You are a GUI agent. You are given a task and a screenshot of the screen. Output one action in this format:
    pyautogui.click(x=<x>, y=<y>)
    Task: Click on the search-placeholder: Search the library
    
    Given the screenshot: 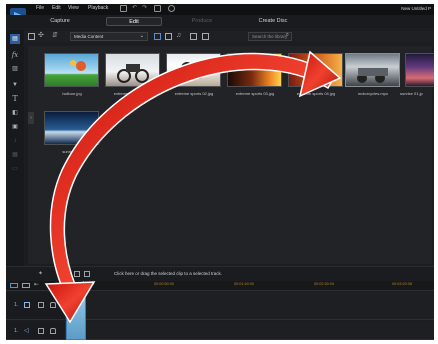 What is the action you would take?
    pyautogui.click(x=270, y=36)
    